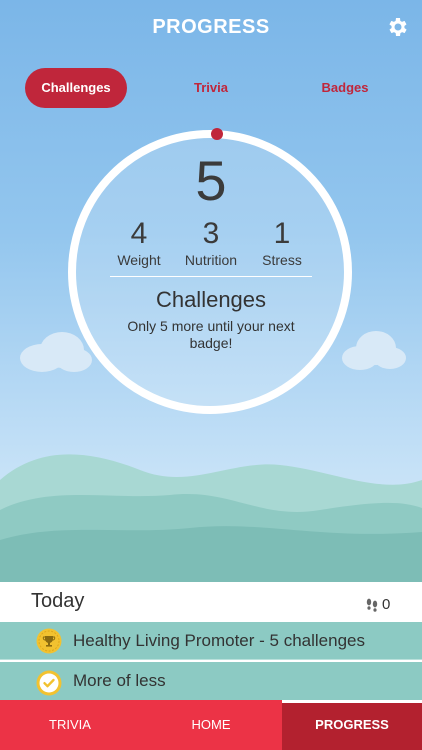  I want to click on ring-title: Challenges, so click(211, 299).